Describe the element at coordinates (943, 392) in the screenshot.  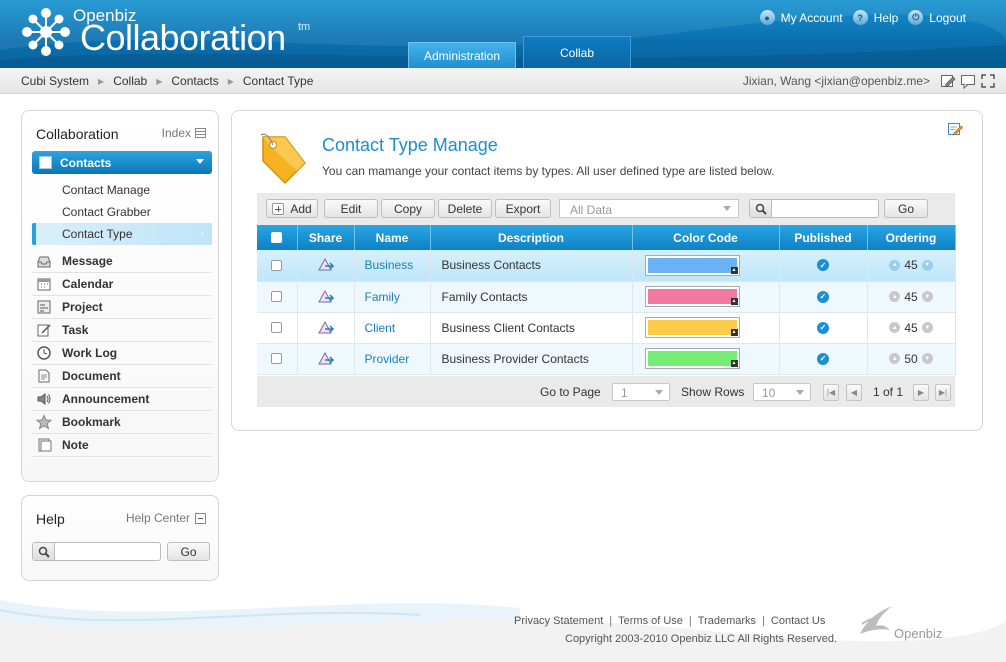
I see `last-page-button: ▶|` at that location.